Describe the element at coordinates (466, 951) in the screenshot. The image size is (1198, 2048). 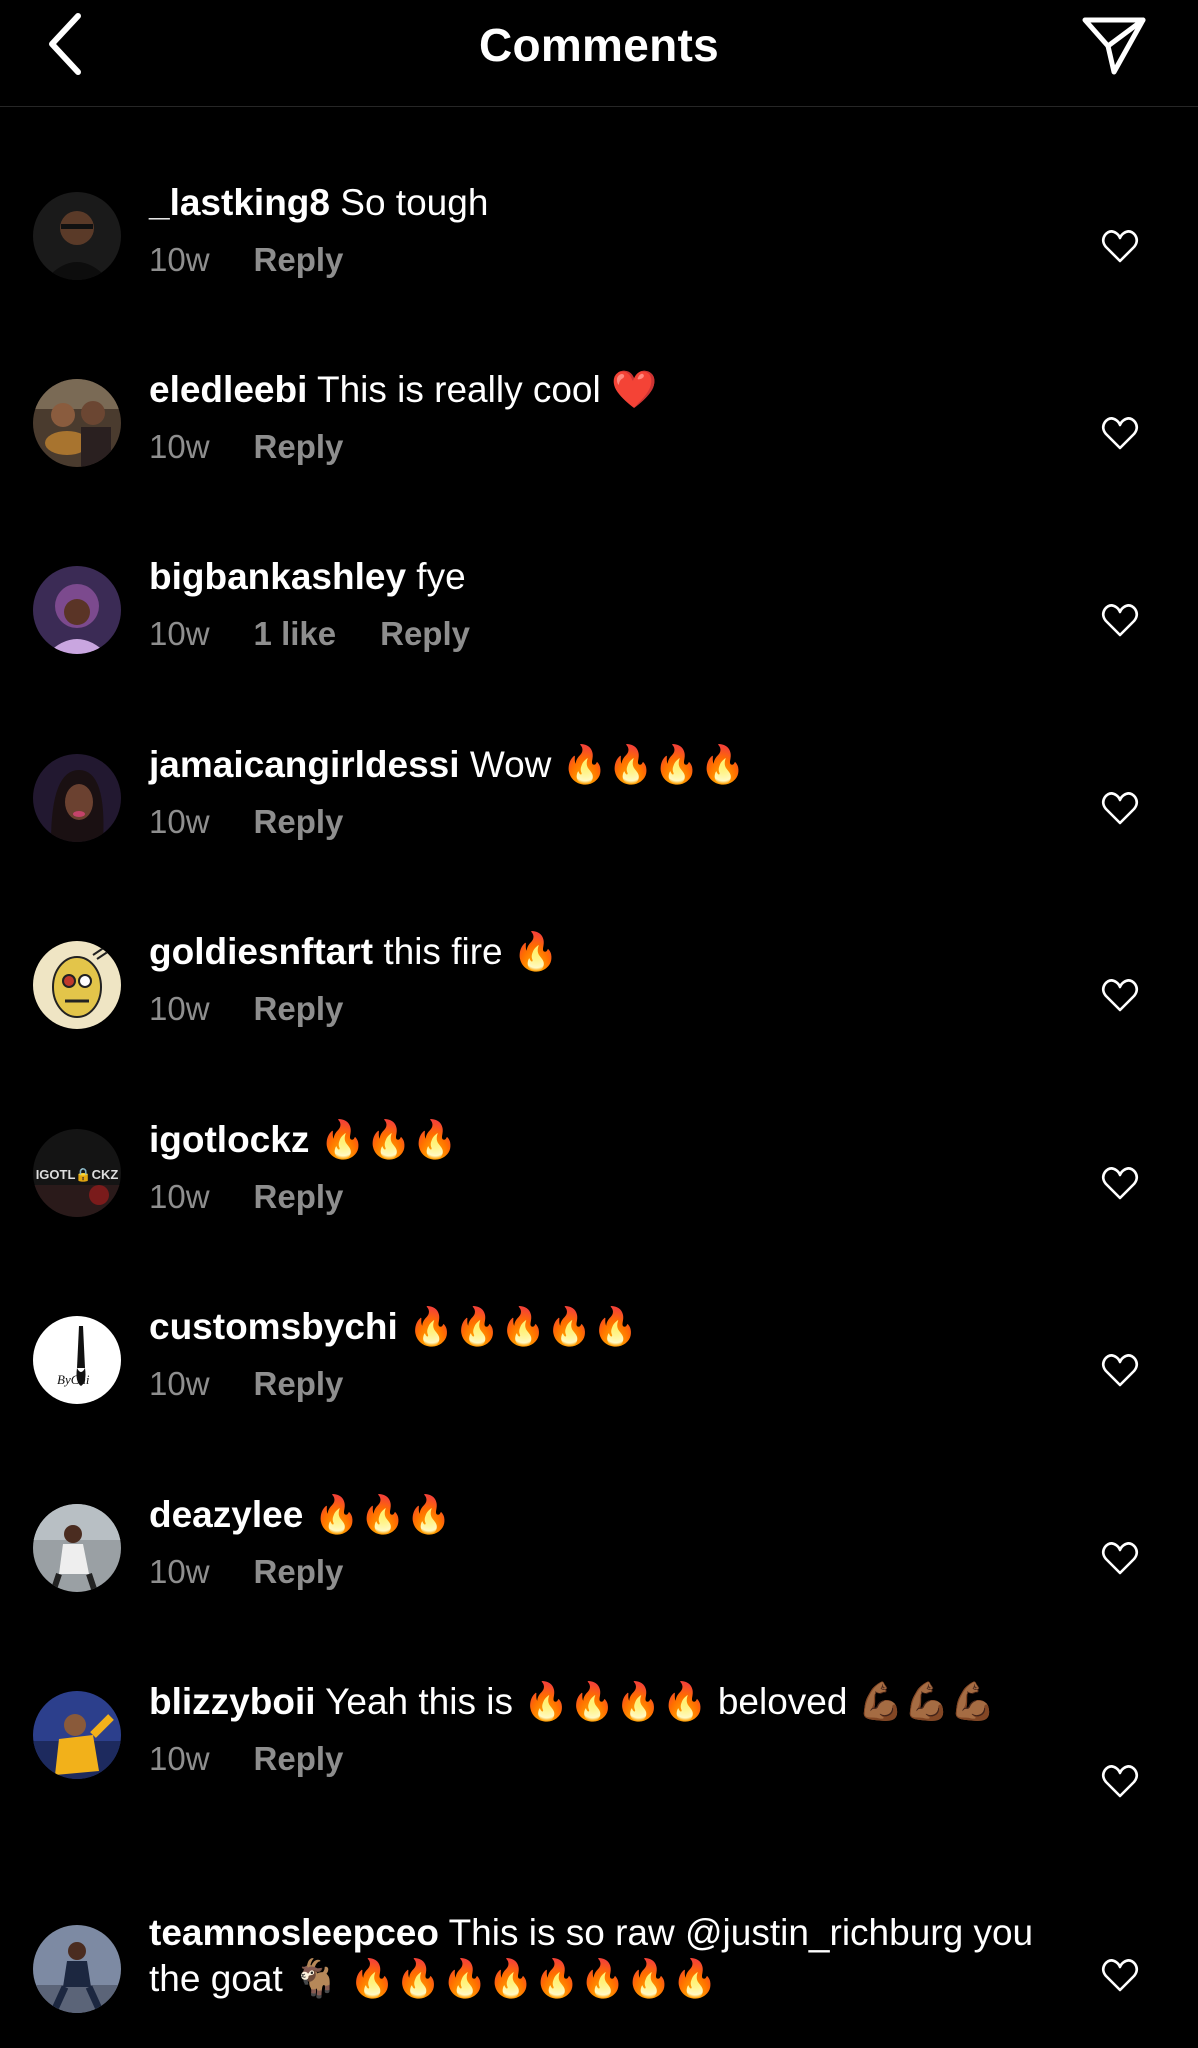
I see `comment-message: this fire 🔥` at that location.